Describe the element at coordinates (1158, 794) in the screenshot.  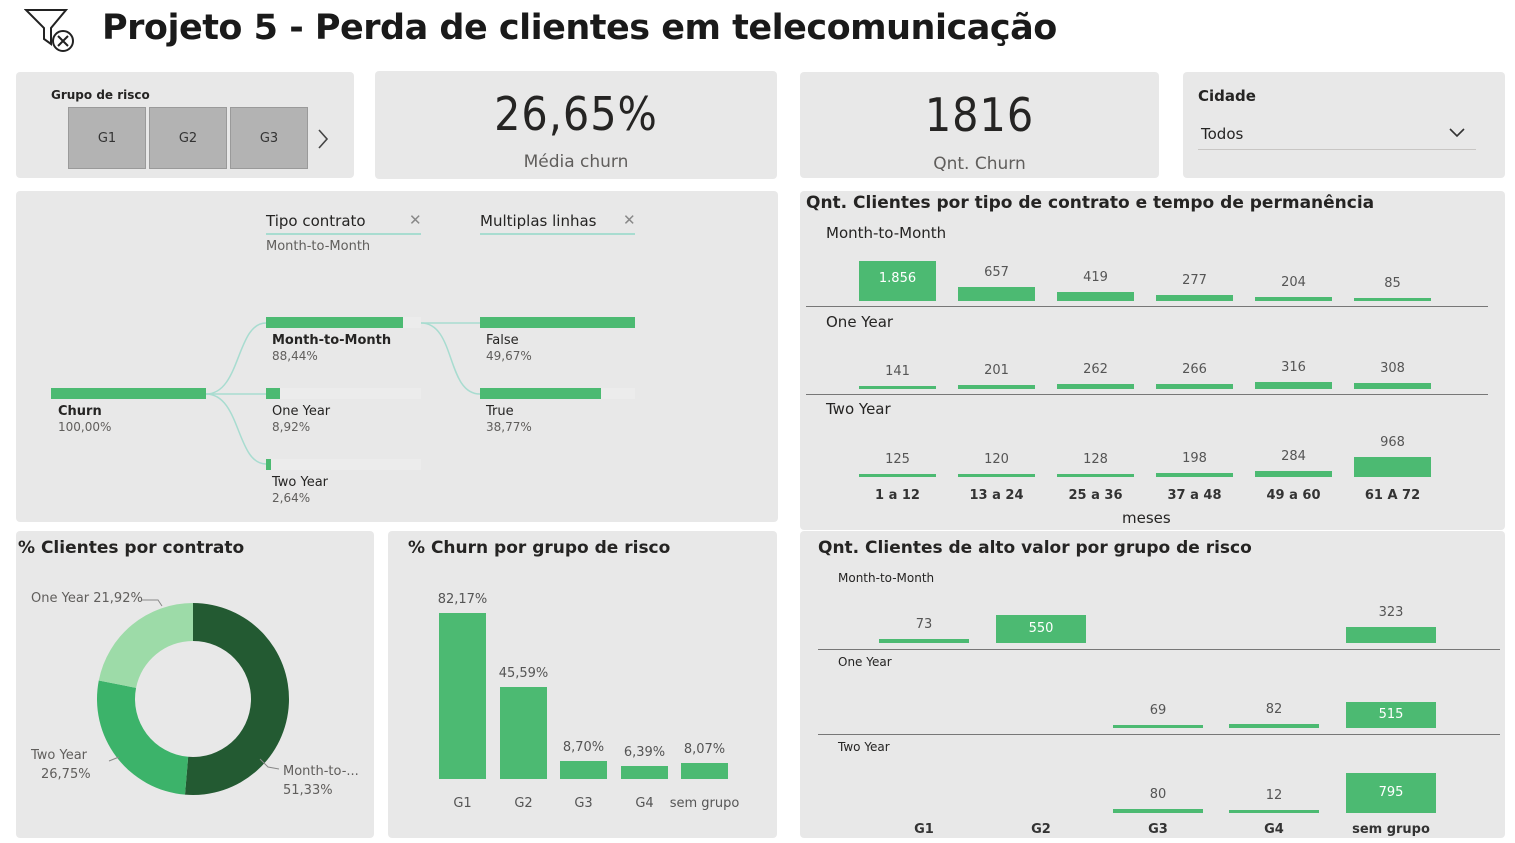
I see `high-value-label: 80` at that location.